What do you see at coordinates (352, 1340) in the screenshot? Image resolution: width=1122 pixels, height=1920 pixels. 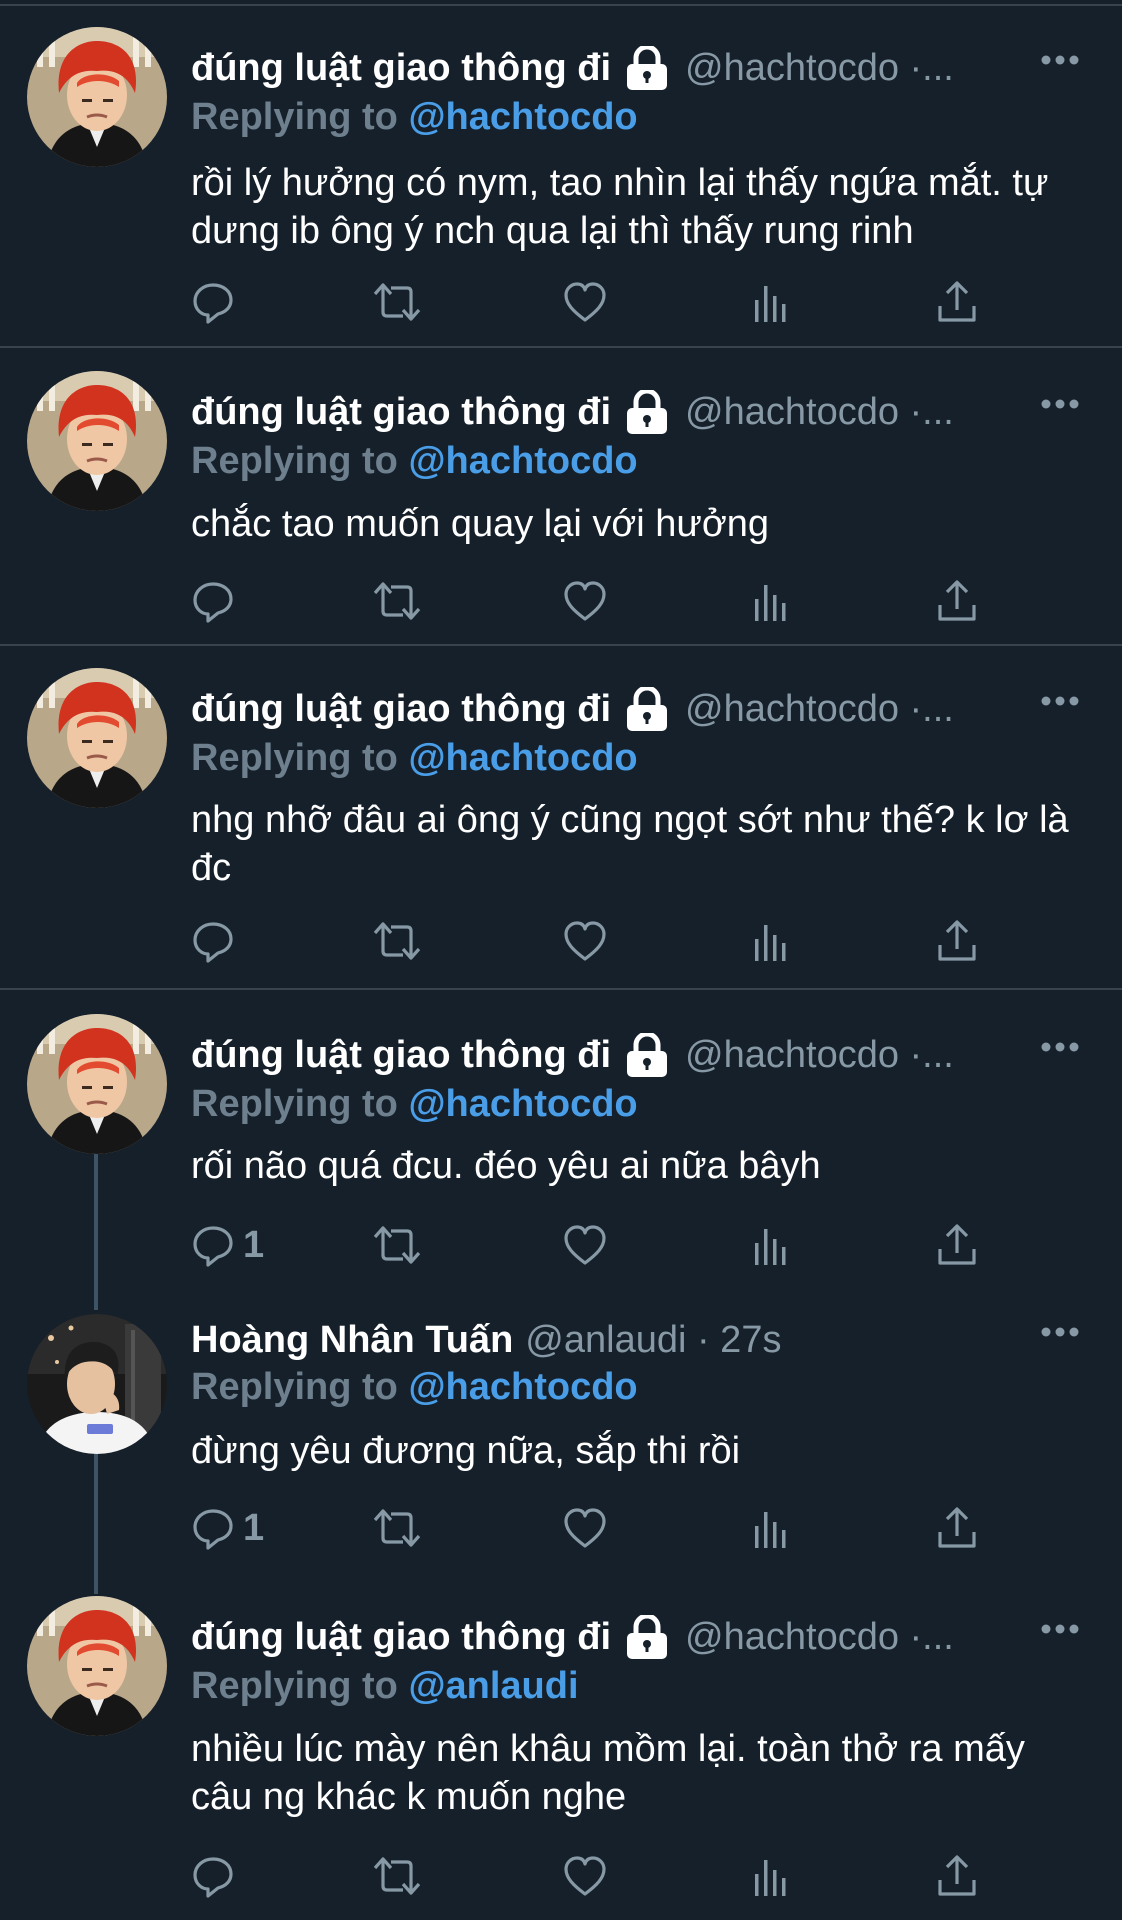 I see `display-name: Hoàng Nhân Tuấn` at bounding box center [352, 1340].